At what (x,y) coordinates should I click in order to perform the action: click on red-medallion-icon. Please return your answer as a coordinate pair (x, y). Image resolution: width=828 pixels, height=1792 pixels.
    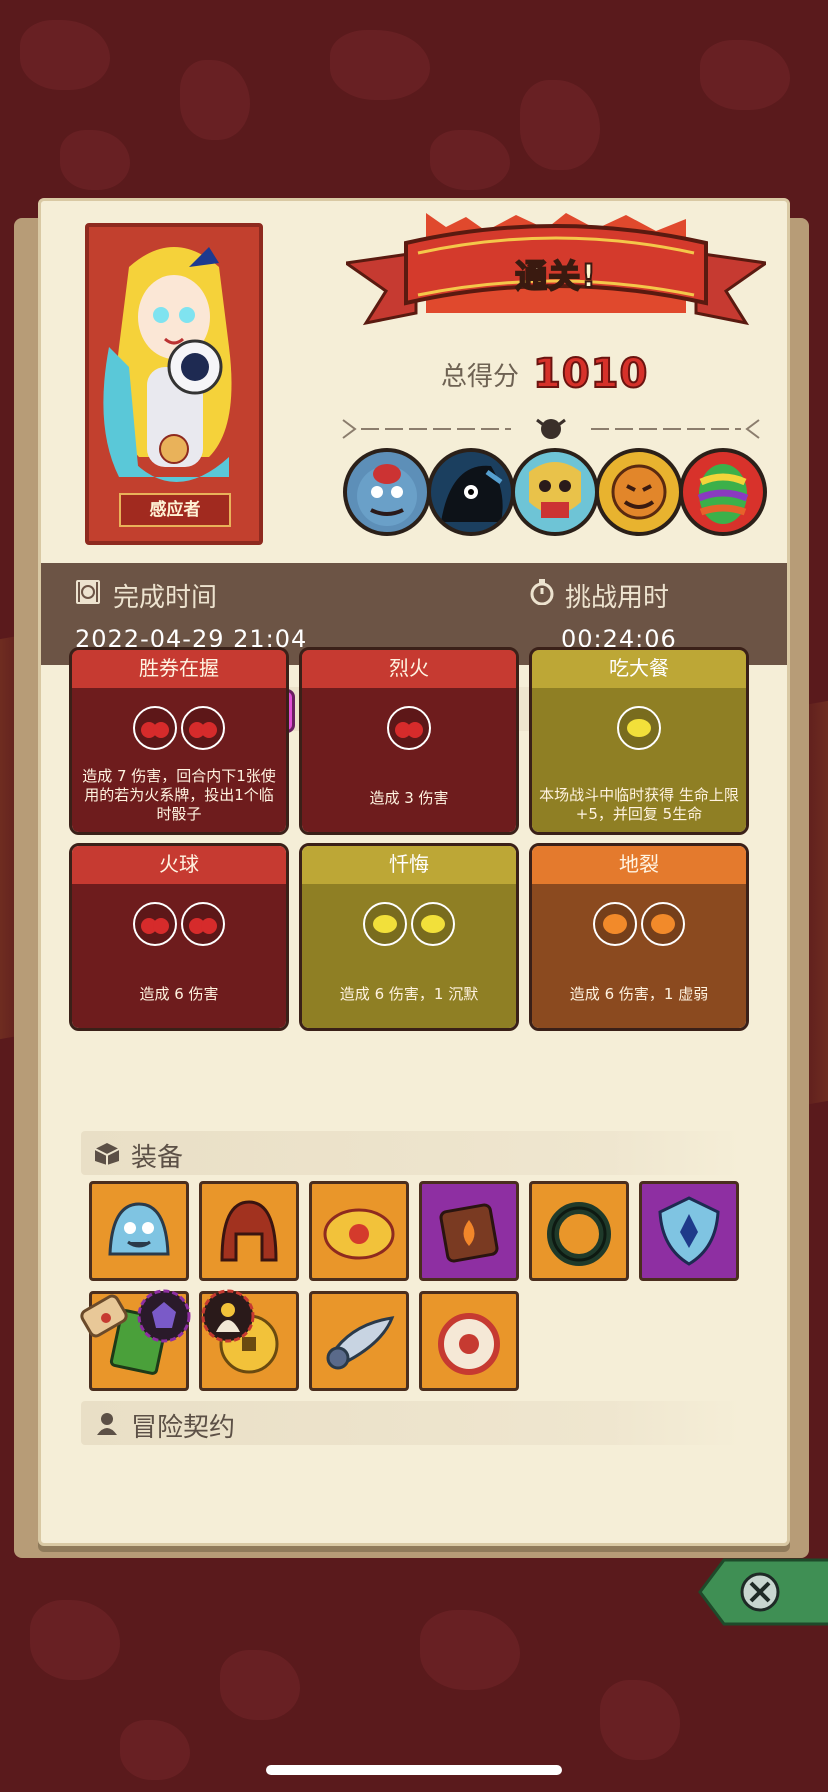
    Looking at the image, I should click on (469, 1341).